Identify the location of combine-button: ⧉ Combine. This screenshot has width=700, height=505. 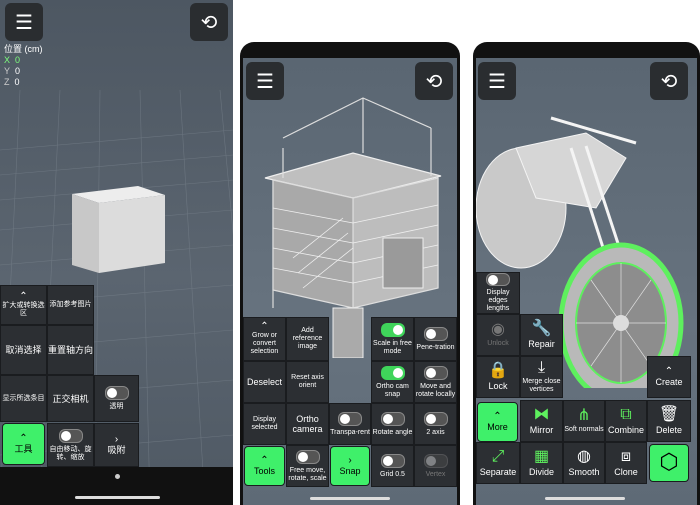
(626, 421).